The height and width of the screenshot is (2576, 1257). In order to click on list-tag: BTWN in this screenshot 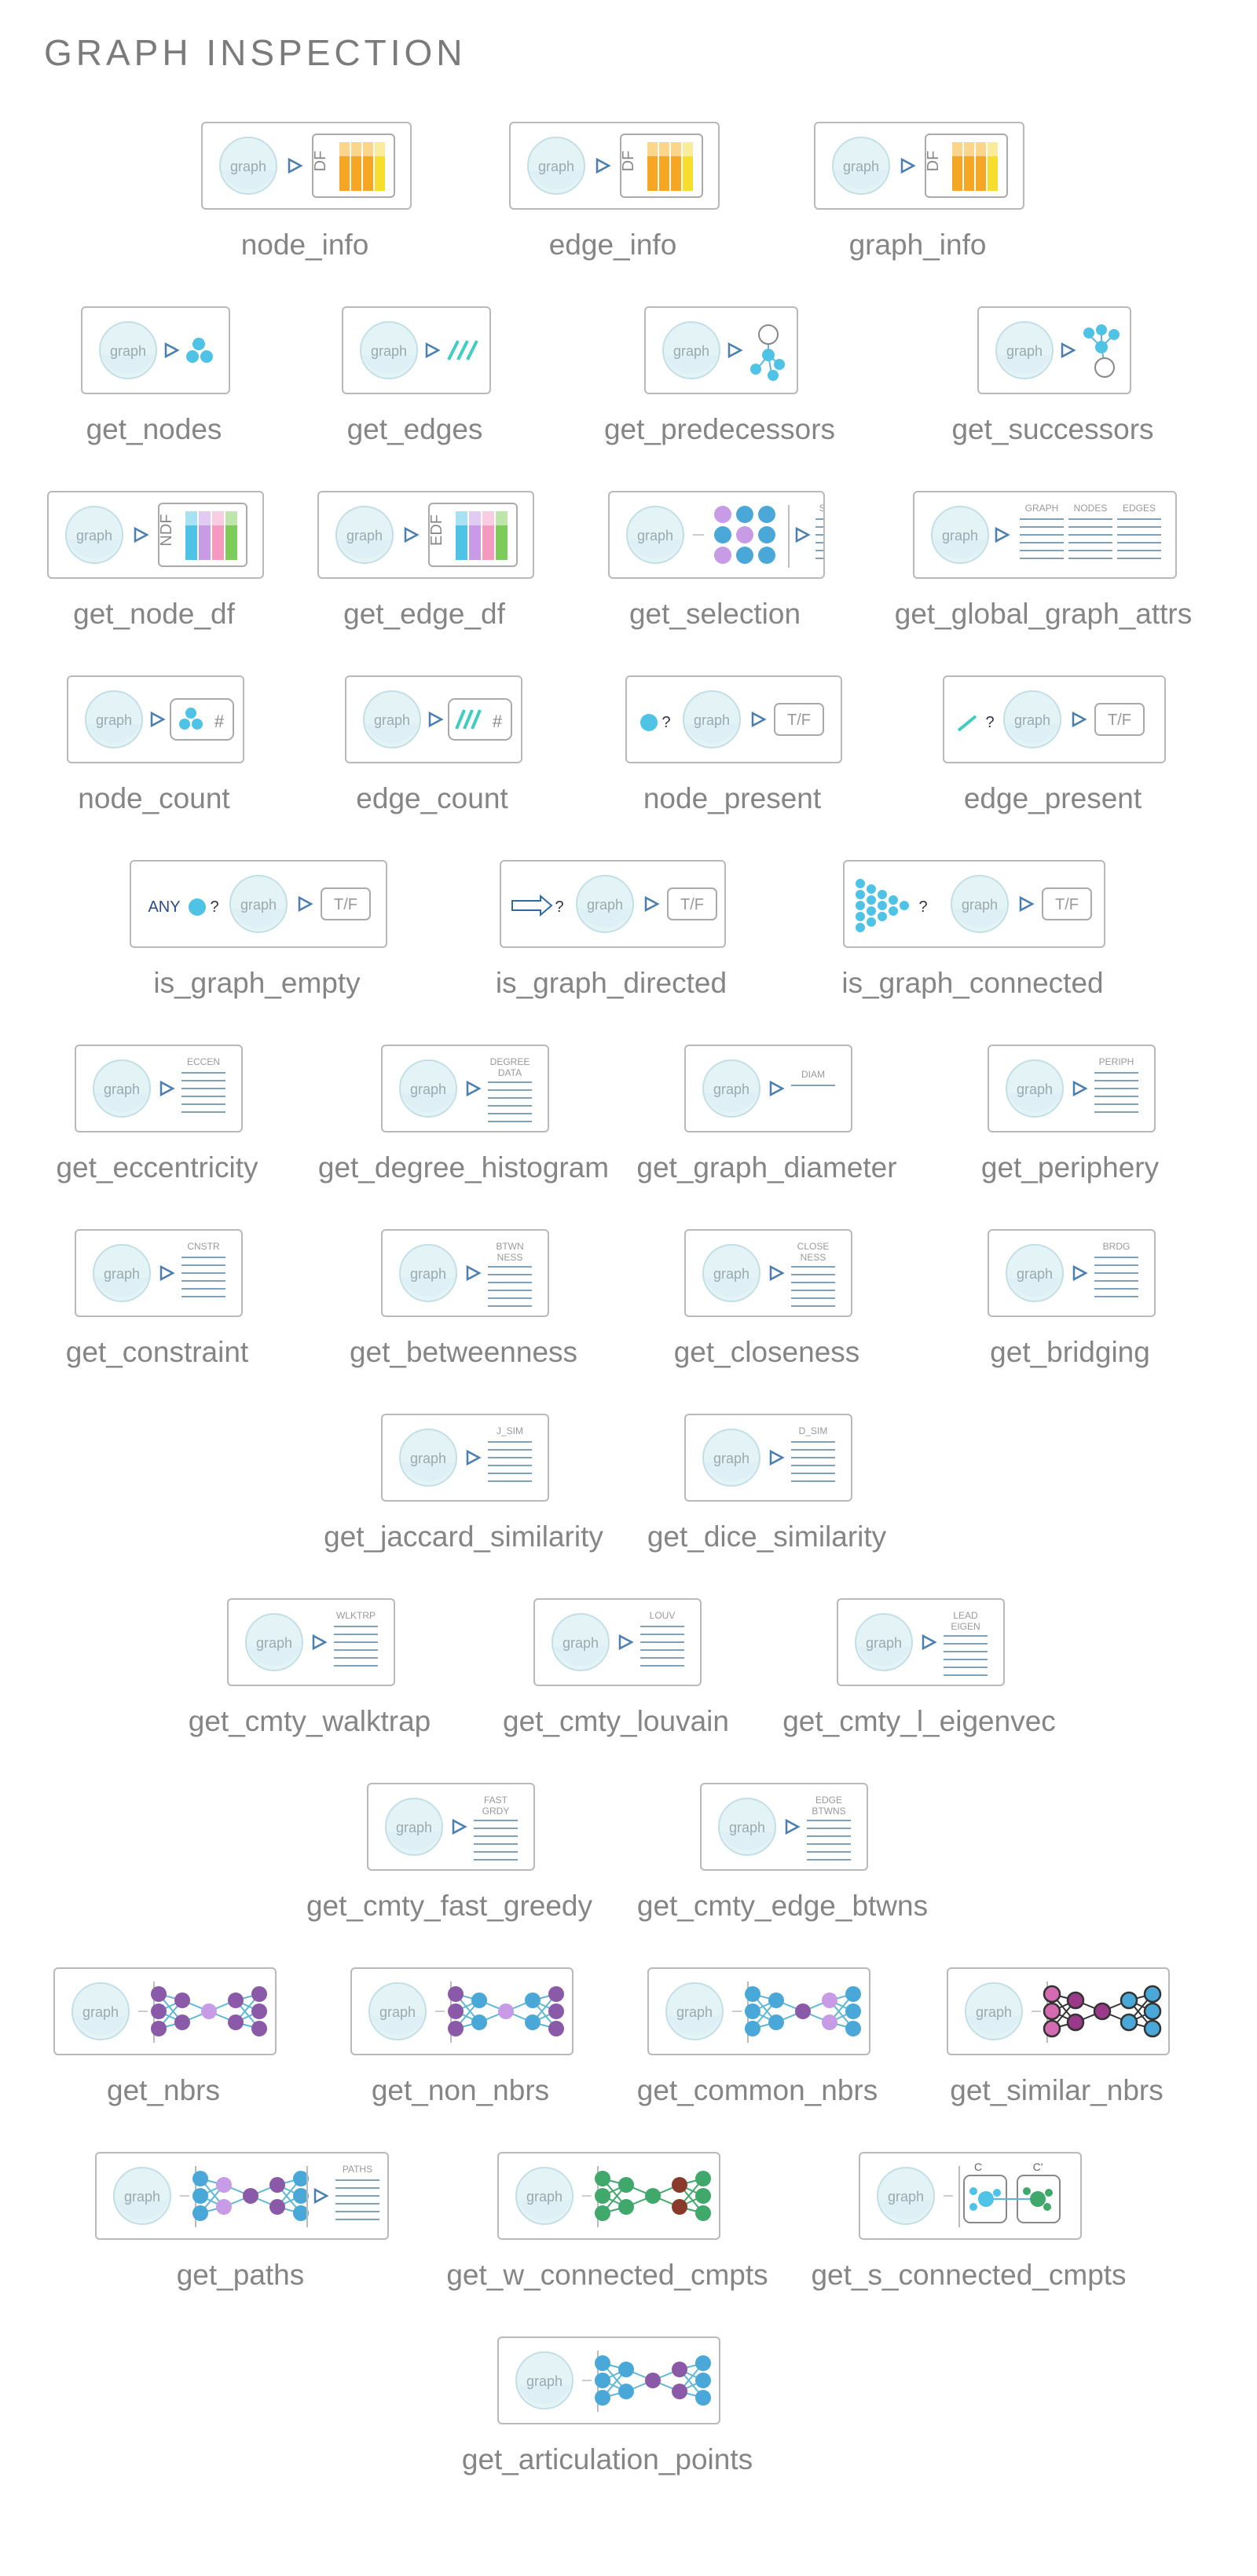, I will do `click(509, 1246)`.